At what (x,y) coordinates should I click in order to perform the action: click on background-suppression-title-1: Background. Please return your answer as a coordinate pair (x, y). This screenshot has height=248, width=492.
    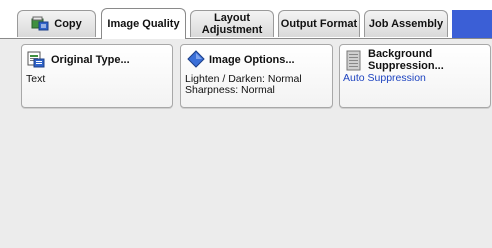
    Looking at the image, I should click on (400, 54).